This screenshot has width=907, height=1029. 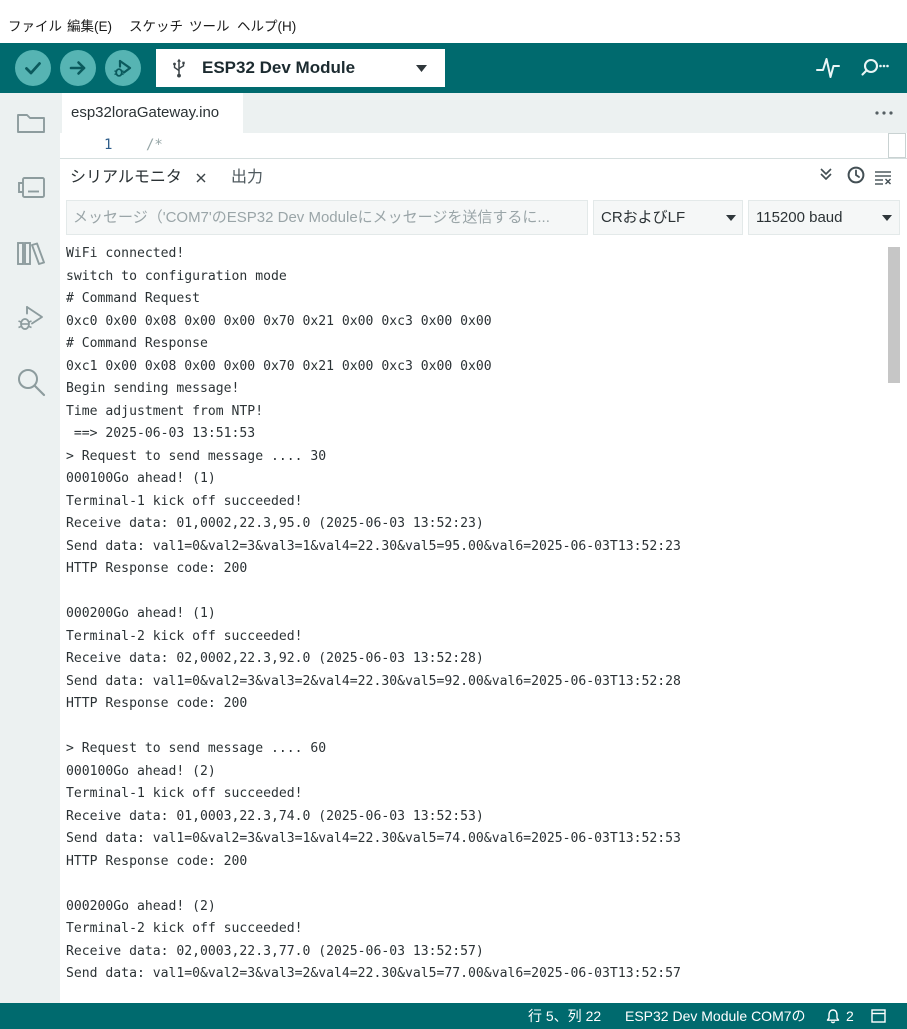 What do you see at coordinates (894, 315) in the screenshot?
I see `output-scrollbar-thumb` at bounding box center [894, 315].